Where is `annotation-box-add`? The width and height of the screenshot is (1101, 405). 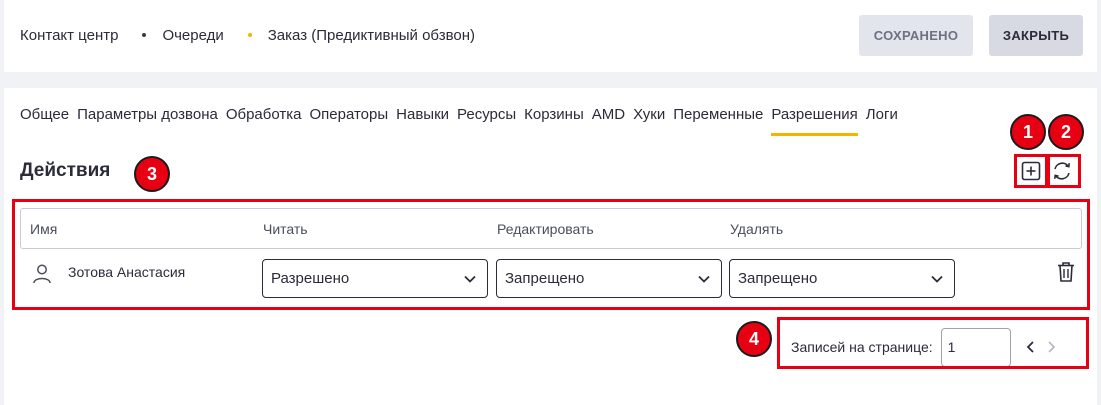 annotation-box-add is located at coordinates (1031, 171).